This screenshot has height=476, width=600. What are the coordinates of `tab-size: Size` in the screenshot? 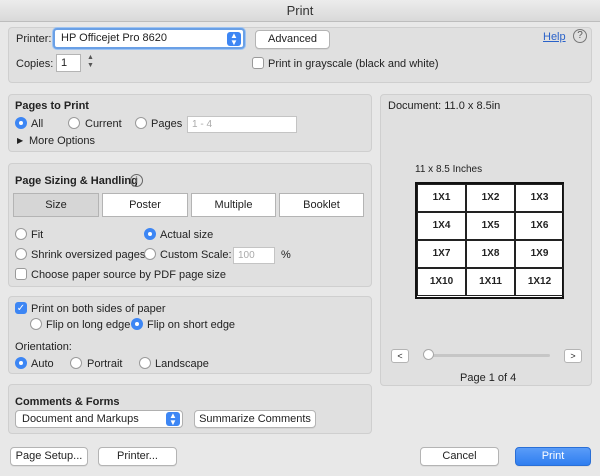 It's located at (56, 205).